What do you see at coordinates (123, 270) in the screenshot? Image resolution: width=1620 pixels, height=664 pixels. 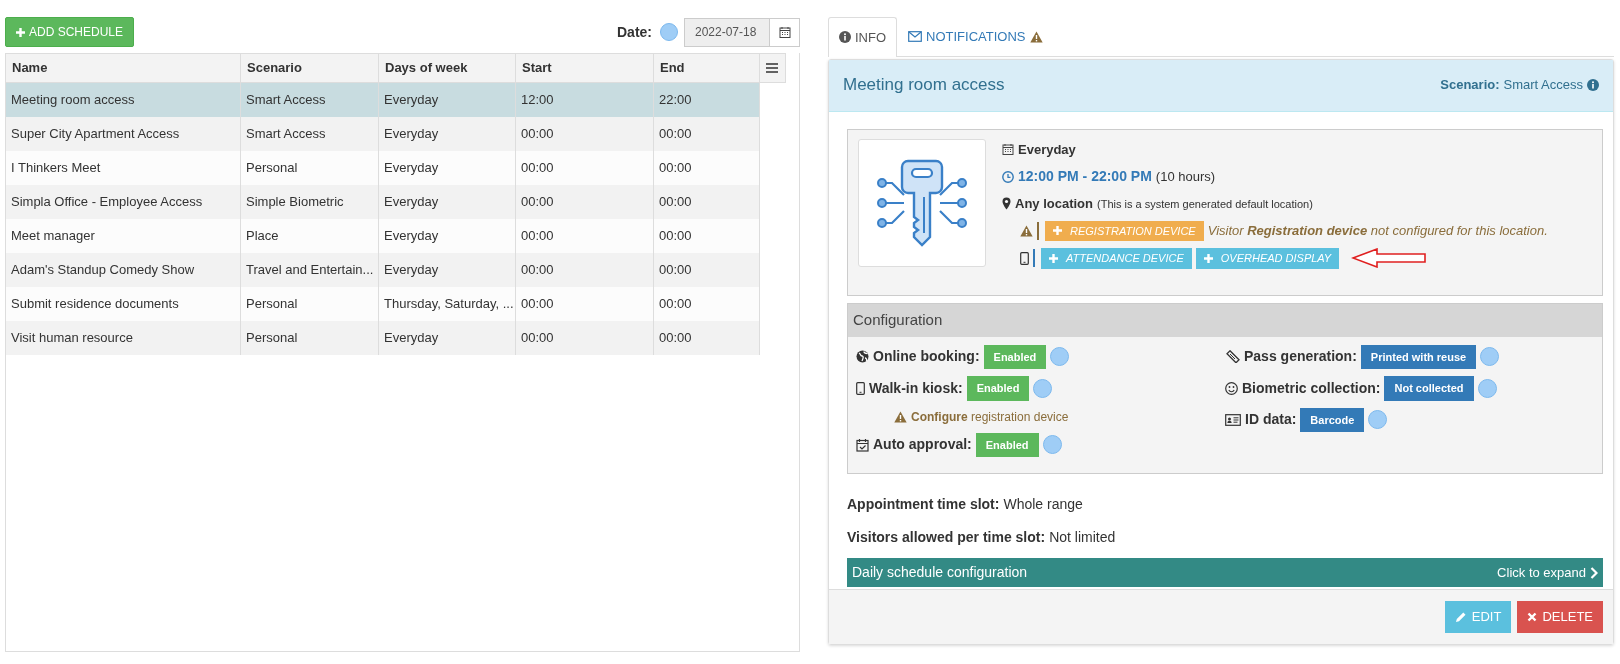 I see `table-cell: Adam's Standup Comedy Show` at bounding box center [123, 270].